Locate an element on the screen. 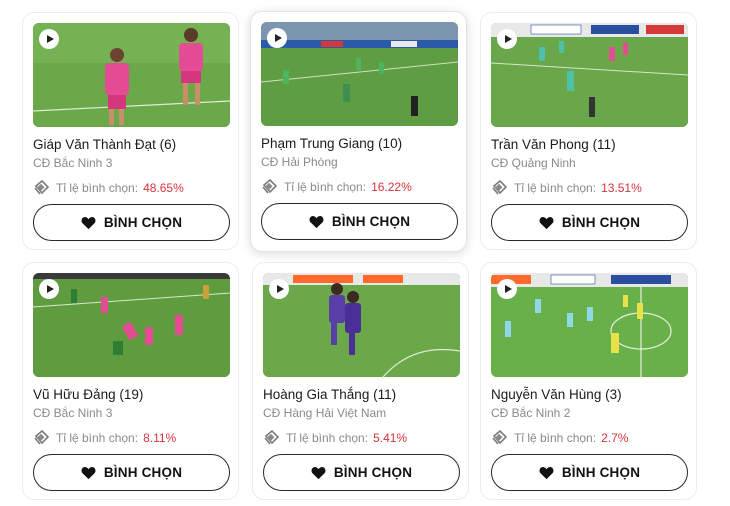 The width and height of the screenshot is (730, 506). vote-rate: Tỉ lệ bình chọn: 13.51% is located at coordinates (566, 188).